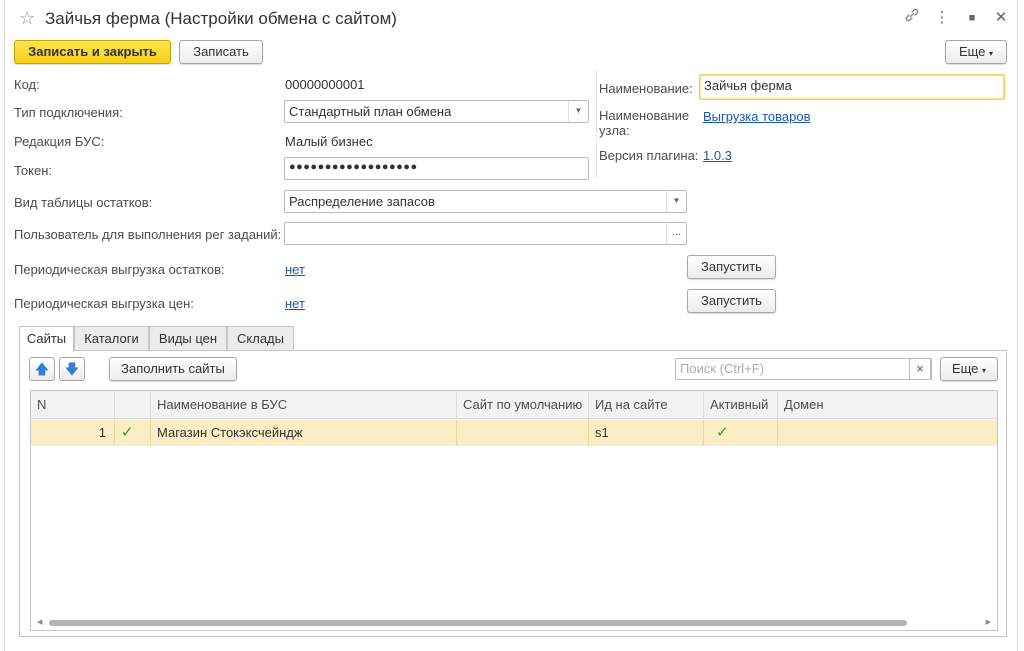 The height and width of the screenshot is (651, 1024). I want to click on row-name: Магазин Стокэксчейндж, so click(304, 433).